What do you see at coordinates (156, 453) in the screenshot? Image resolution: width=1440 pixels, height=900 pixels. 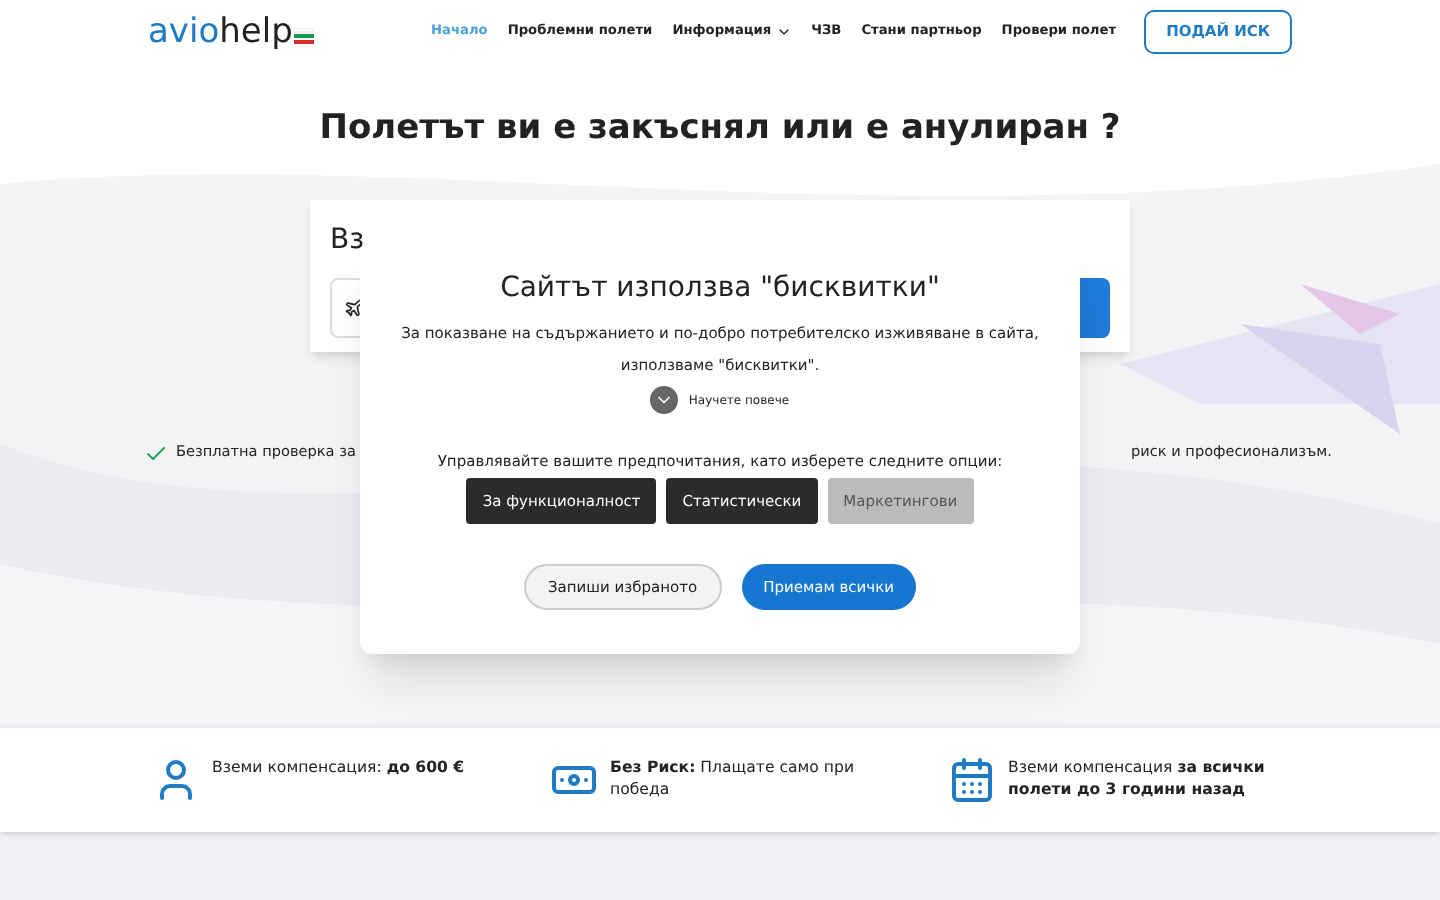 I see `check-icon` at bounding box center [156, 453].